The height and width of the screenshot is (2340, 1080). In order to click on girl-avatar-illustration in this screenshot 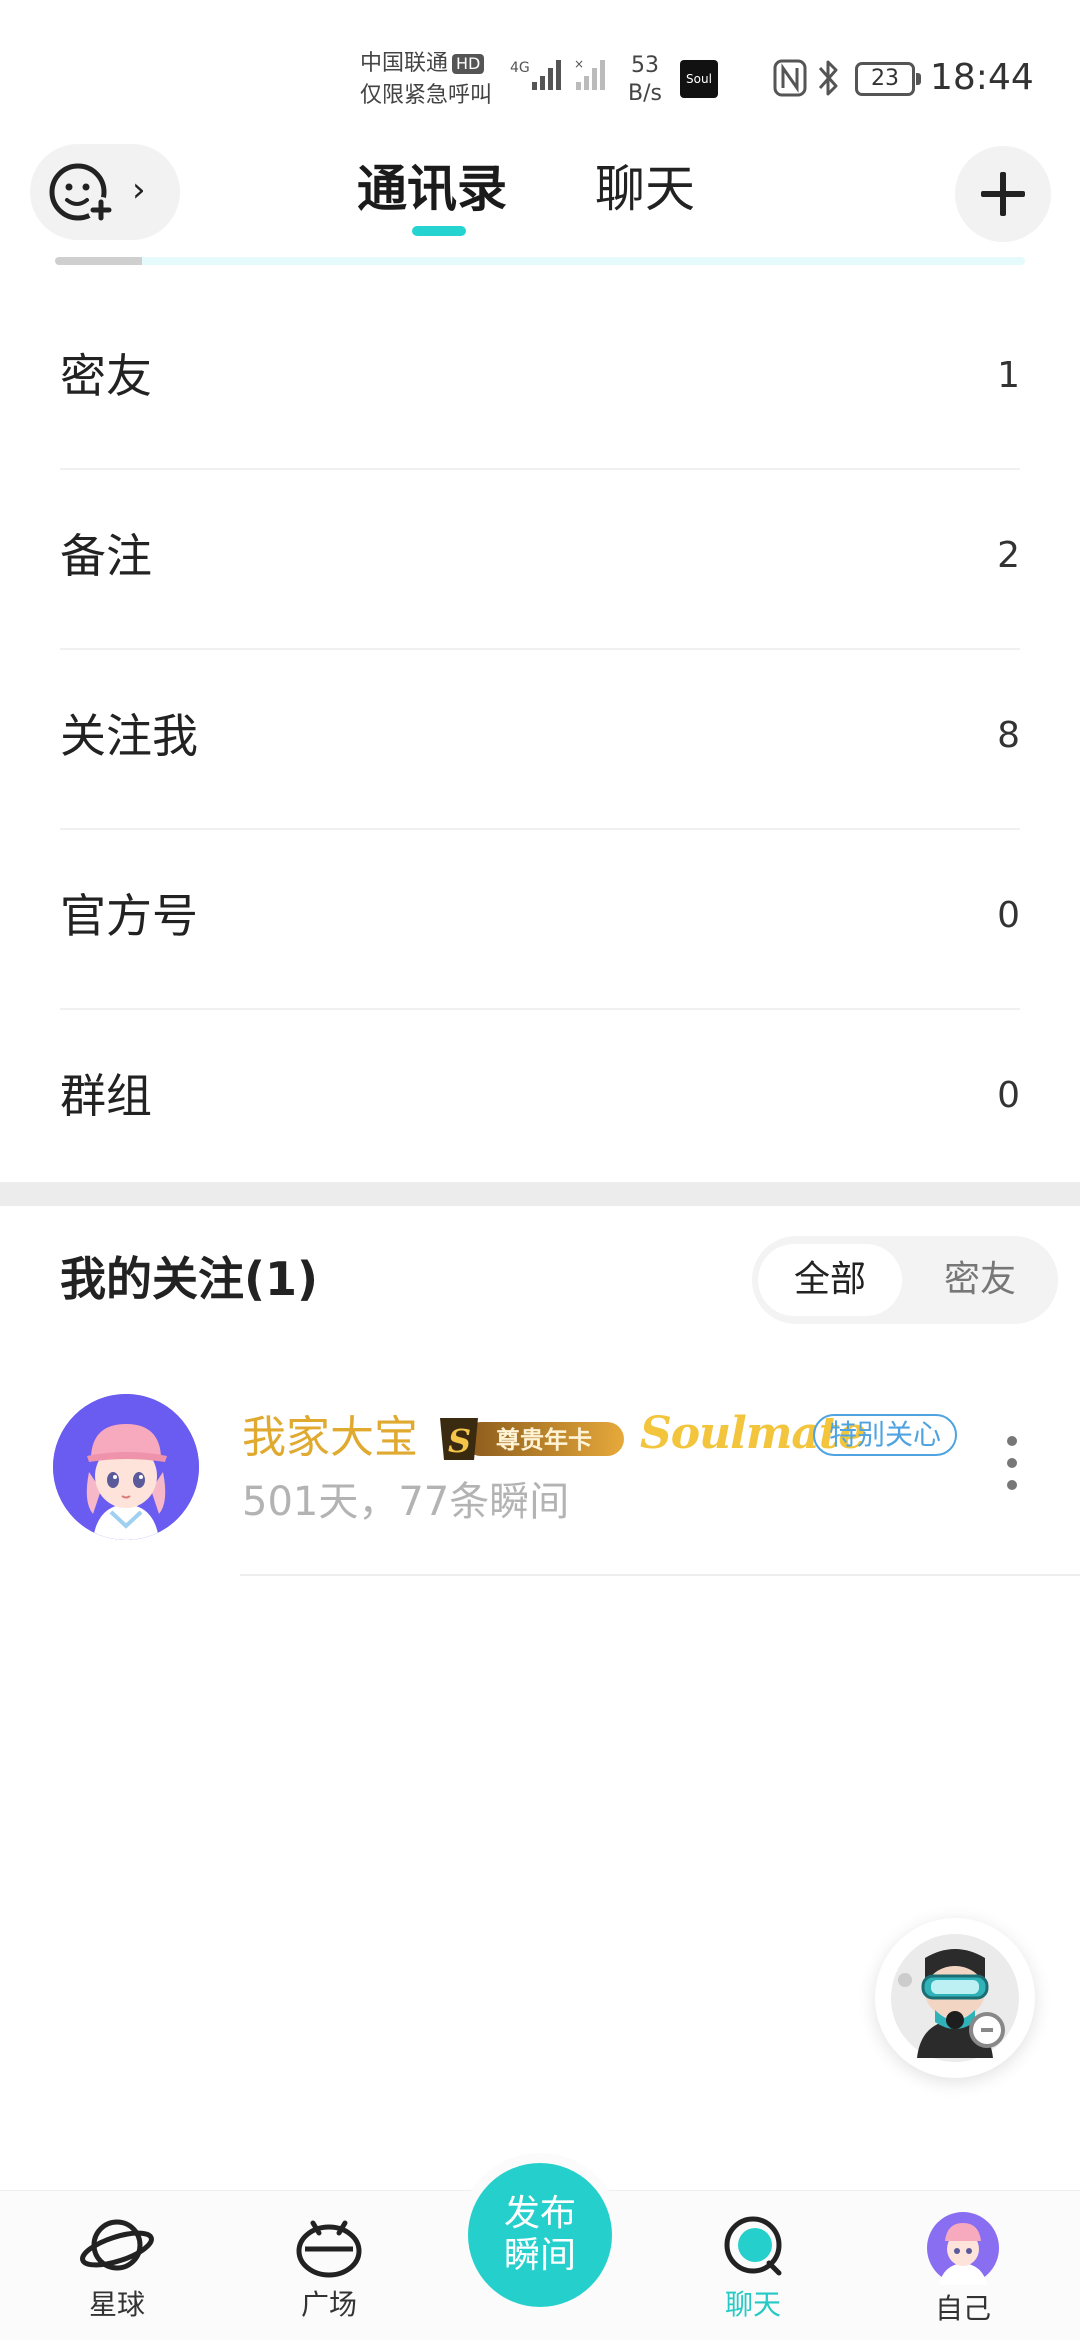, I will do `click(126, 1467)`.